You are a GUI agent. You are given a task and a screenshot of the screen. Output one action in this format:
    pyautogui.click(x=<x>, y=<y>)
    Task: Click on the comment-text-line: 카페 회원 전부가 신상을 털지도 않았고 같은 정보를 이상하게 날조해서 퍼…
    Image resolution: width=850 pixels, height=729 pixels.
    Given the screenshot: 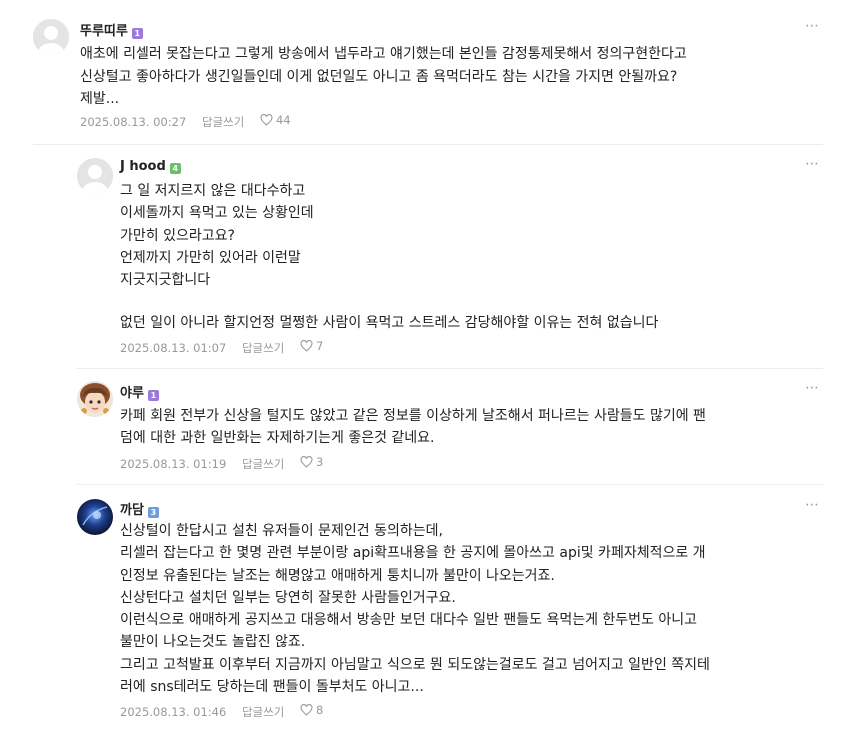 What is the action you would take?
    pyautogui.click(x=413, y=416)
    